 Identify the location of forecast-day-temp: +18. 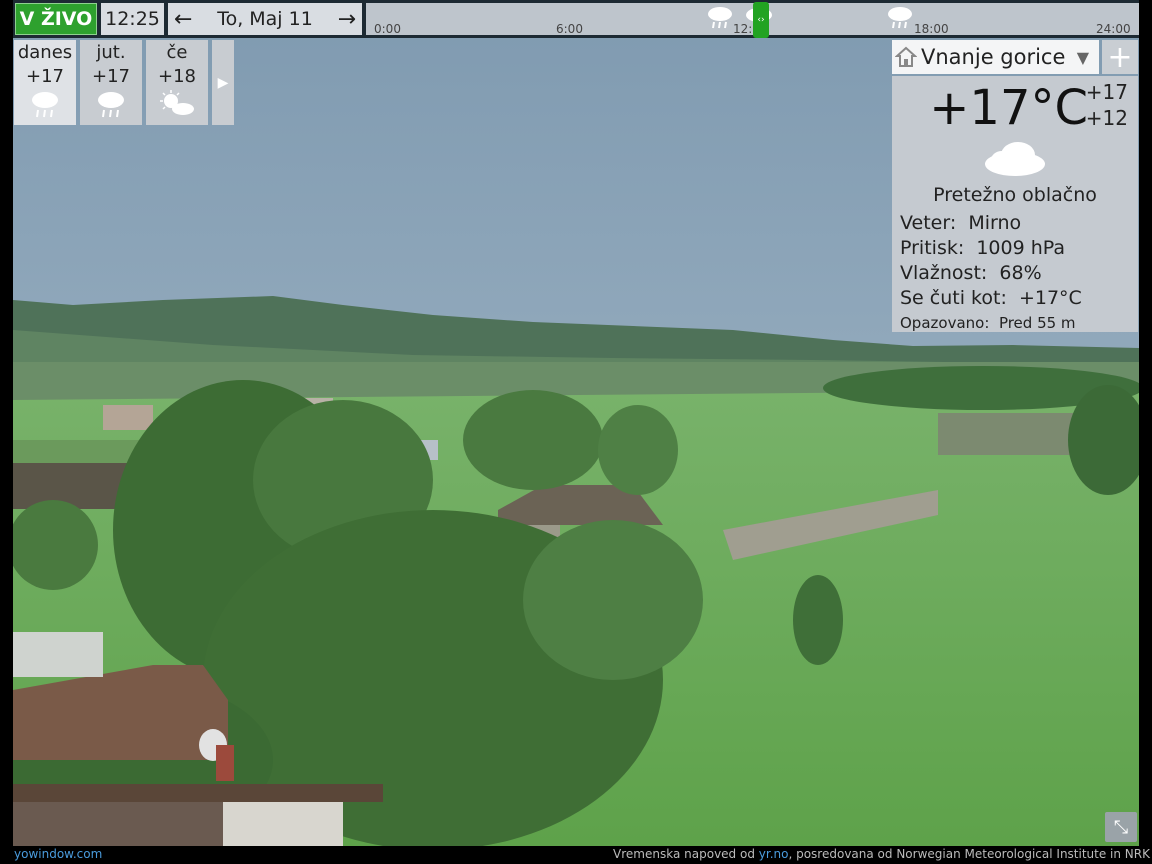
(177, 76).